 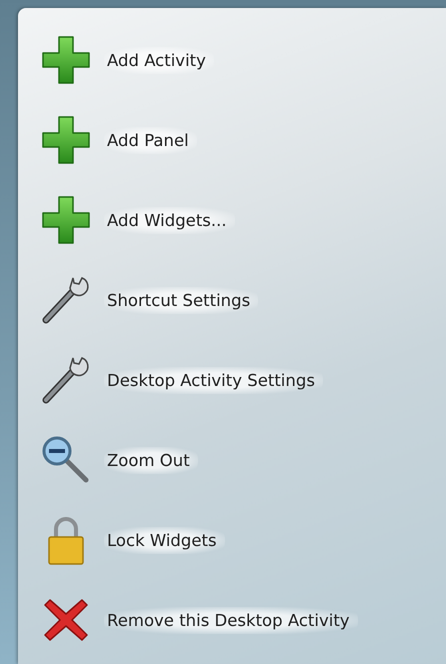 I want to click on menu-item: Add Activity, so click(x=159, y=60).